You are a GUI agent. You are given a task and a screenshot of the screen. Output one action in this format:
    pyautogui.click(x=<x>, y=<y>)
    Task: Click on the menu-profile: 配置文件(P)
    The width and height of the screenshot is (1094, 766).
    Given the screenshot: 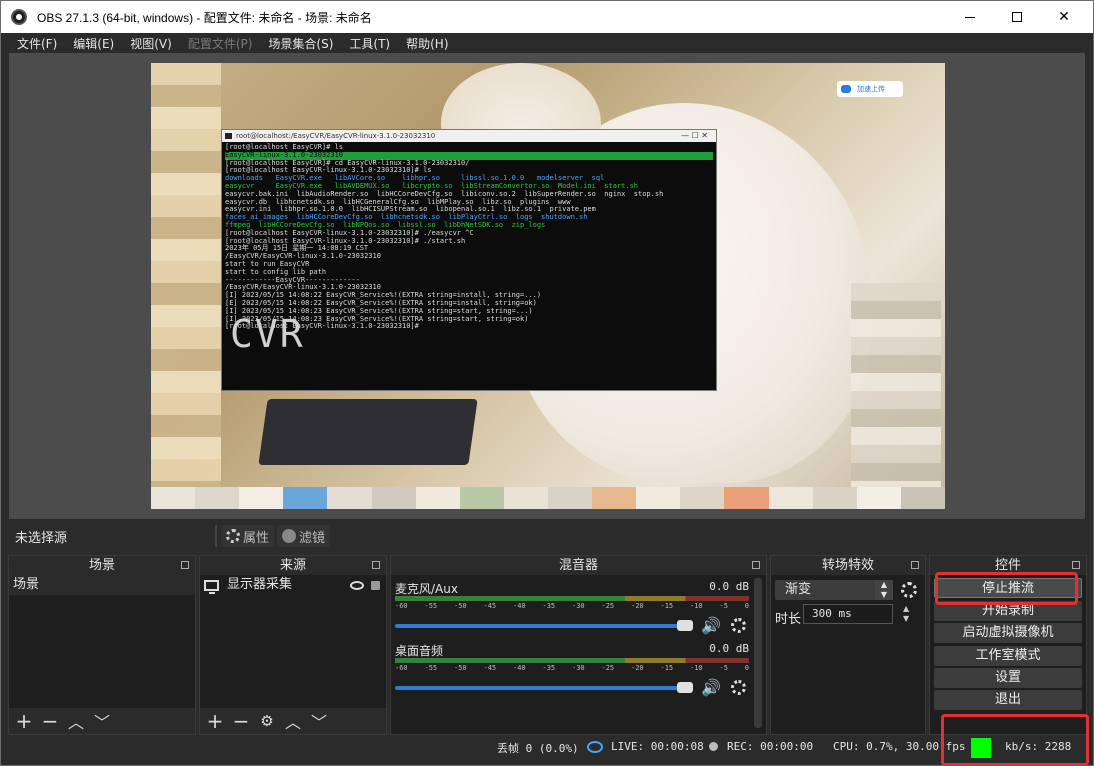 What is the action you would take?
    pyautogui.click(x=220, y=43)
    